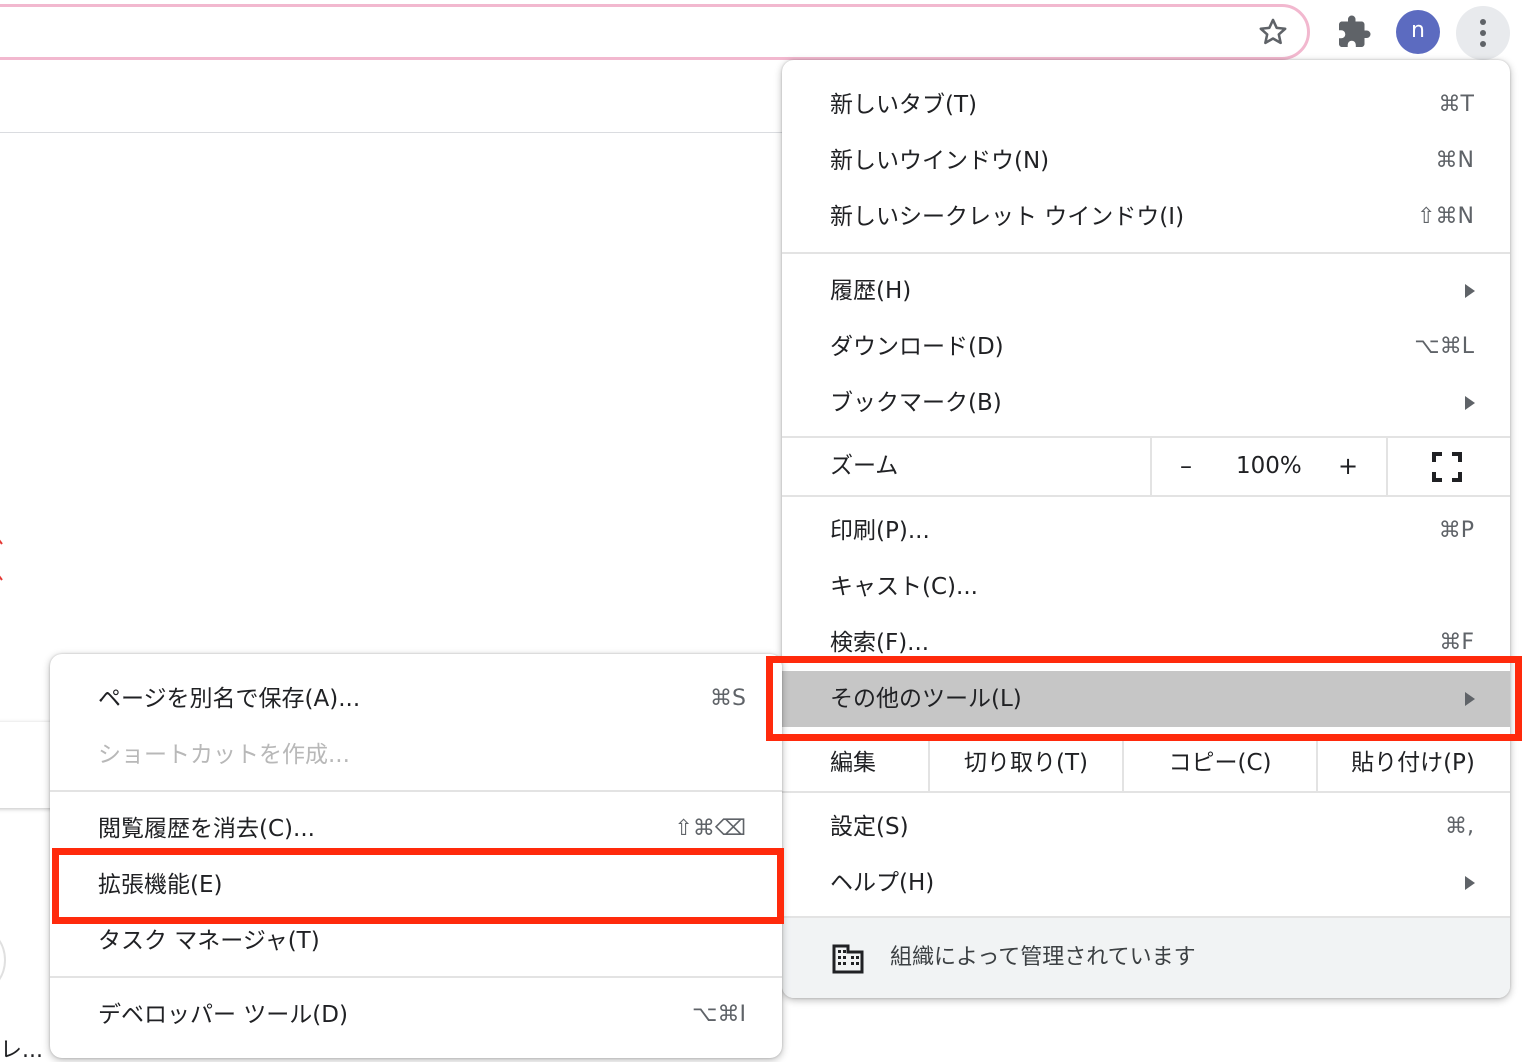  Describe the element at coordinates (1186, 466) in the screenshot. I see `zoom-out-button: –` at that location.